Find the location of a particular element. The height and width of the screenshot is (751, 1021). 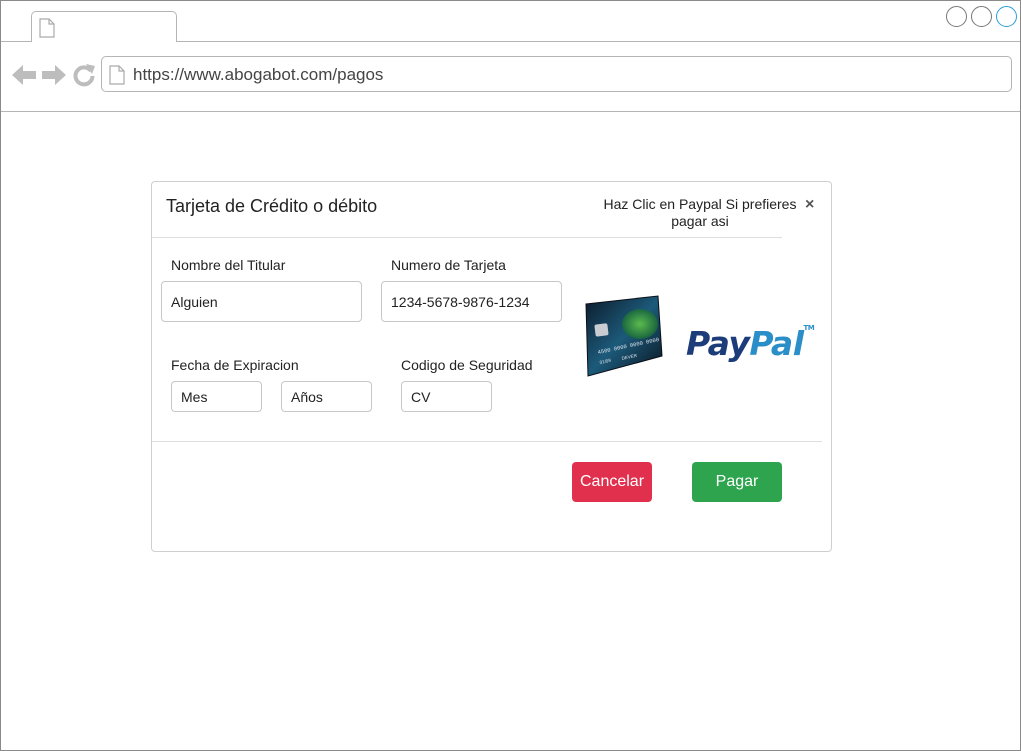

expiration-label: Fecha de Expiracion is located at coordinates (235, 365).